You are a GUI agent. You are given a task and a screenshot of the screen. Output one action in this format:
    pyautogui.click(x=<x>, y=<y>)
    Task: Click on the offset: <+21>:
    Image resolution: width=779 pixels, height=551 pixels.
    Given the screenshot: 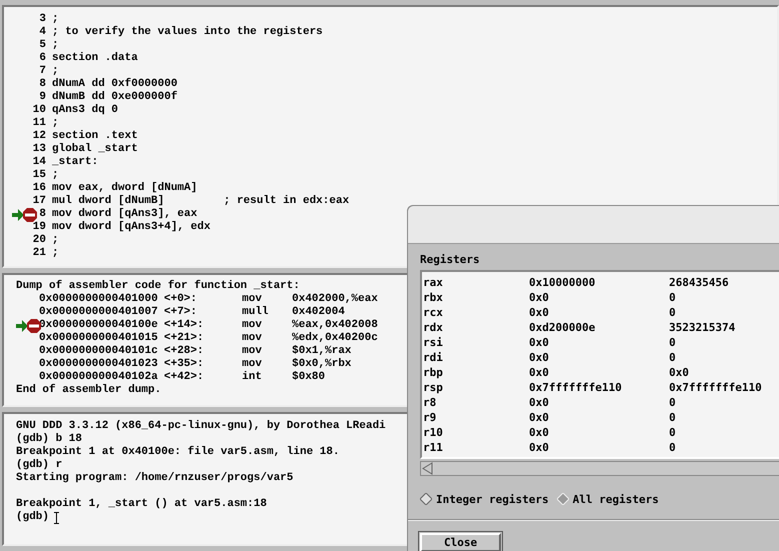 What is the action you would take?
    pyautogui.click(x=184, y=338)
    